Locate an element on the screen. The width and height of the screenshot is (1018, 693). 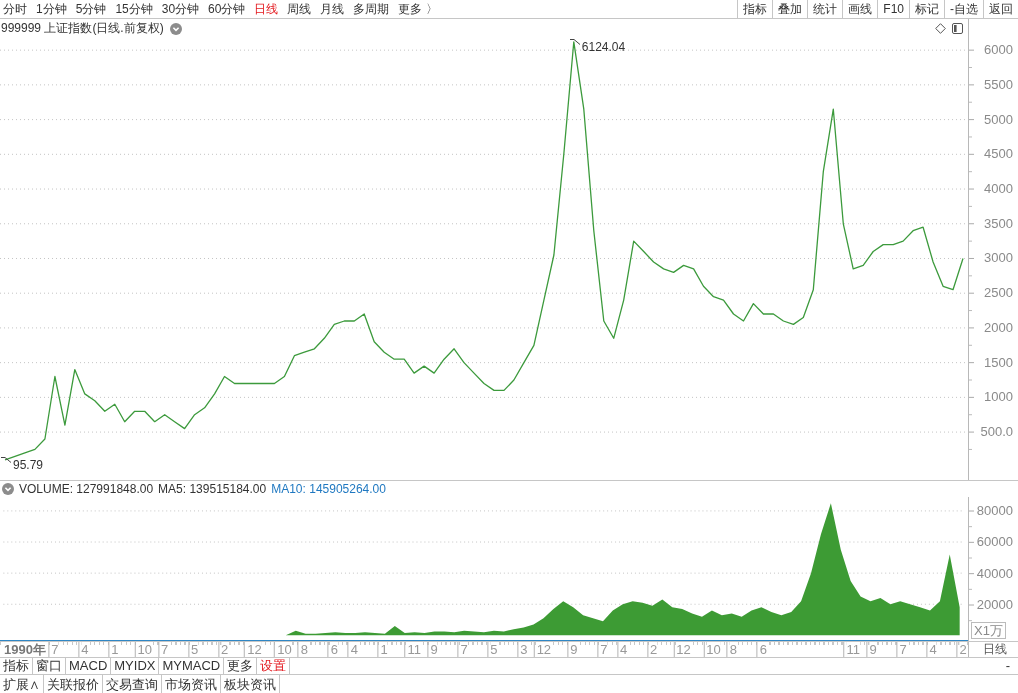
axis-label: 1990年 is located at coordinates (25, 649).